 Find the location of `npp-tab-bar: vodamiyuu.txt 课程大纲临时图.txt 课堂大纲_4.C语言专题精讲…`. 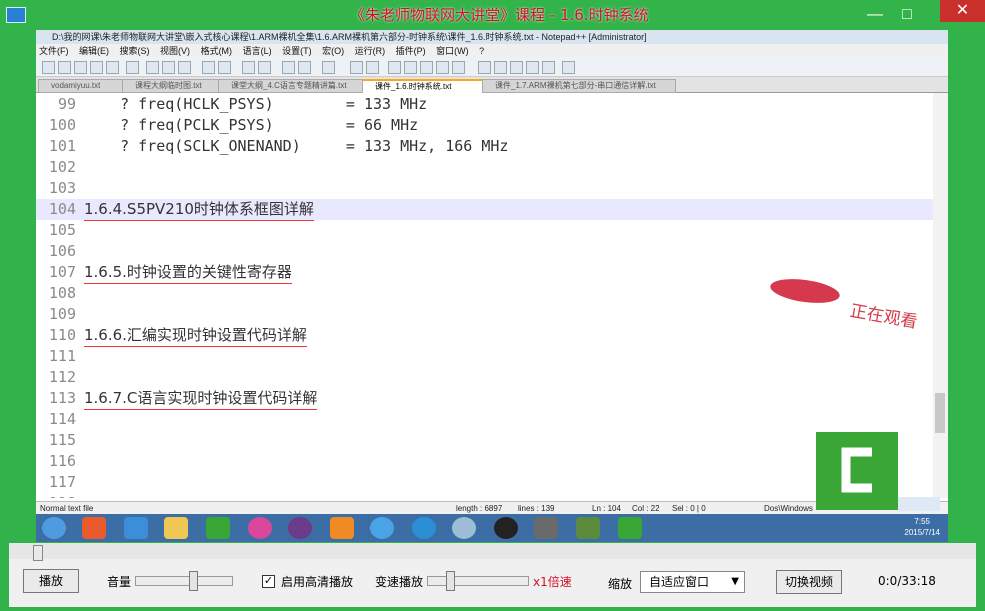

npp-tab-bar: vodamiyuu.txt 课程大纲临时图.txt 课堂大纲_4.C语言专题精讲… is located at coordinates (492, 85).